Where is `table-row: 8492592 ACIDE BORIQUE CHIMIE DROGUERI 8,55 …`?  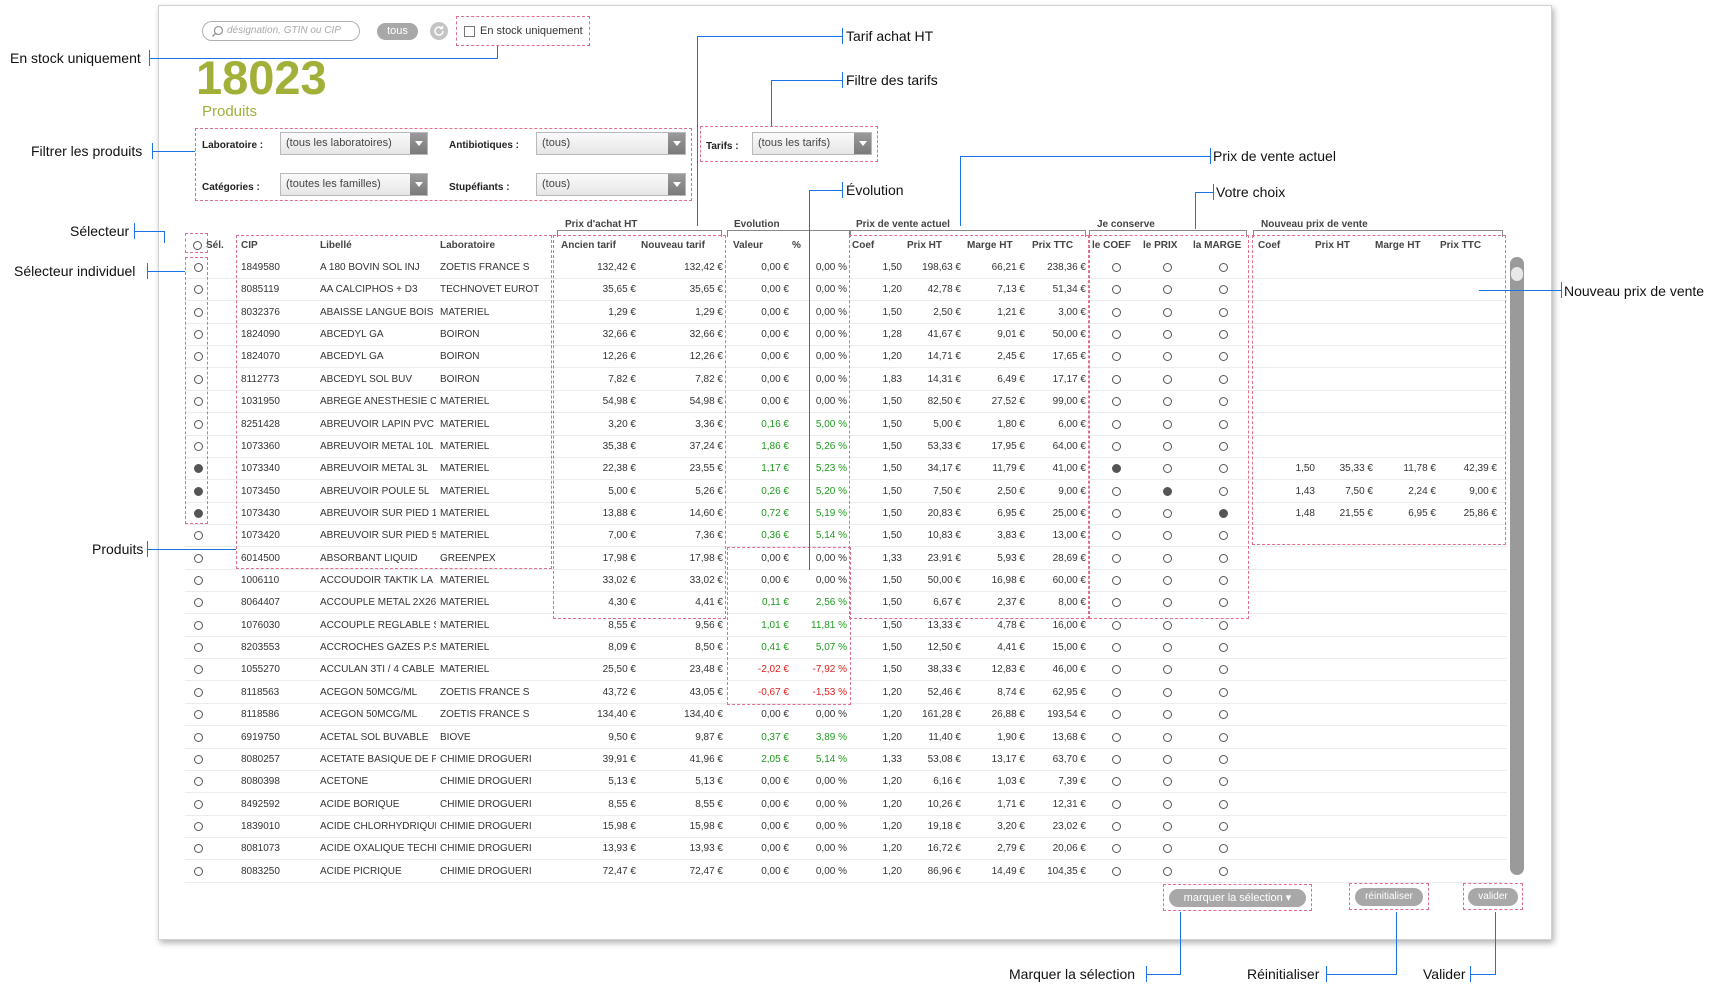 table-row: 8492592 ACIDE BORIQUE CHIMIE DROGUERI 8,55 … is located at coordinates (846, 805).